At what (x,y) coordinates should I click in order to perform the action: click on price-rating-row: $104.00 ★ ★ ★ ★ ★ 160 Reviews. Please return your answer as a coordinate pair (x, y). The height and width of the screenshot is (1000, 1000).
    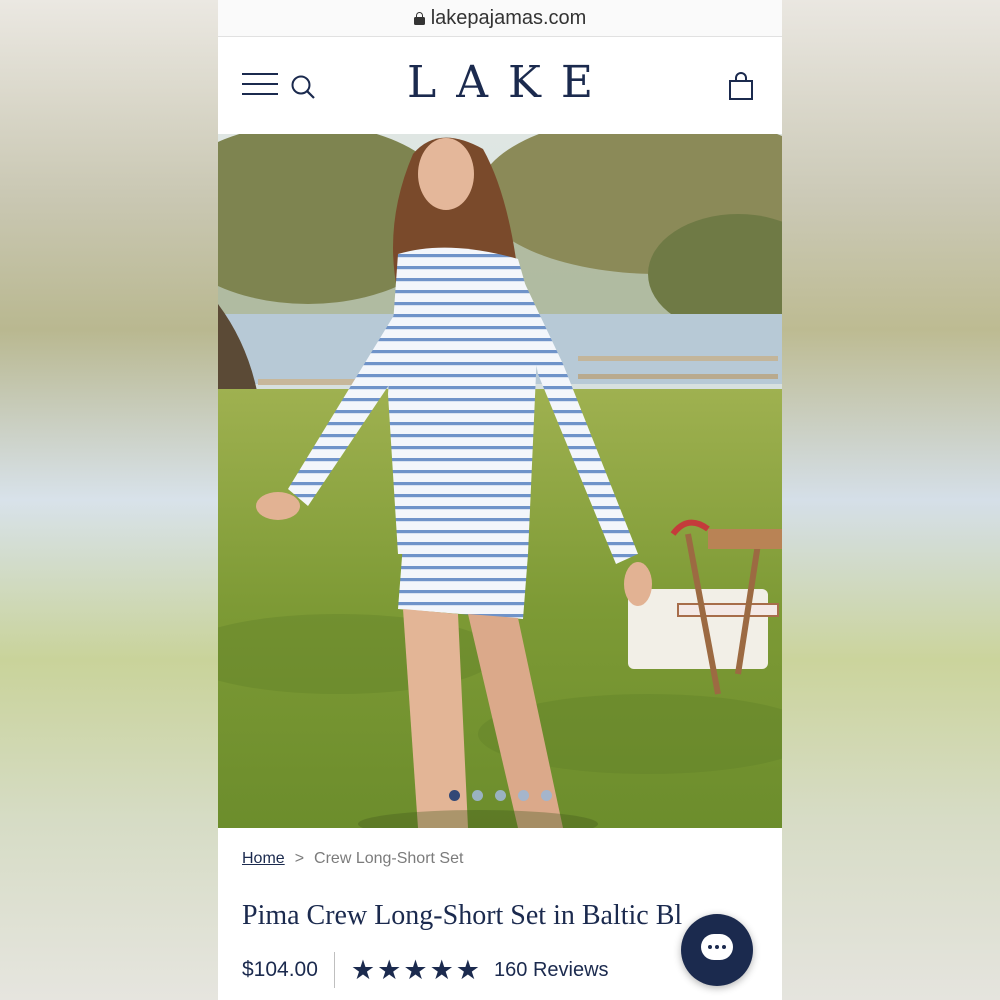
    Looking at the image, I should click on (425, 970).